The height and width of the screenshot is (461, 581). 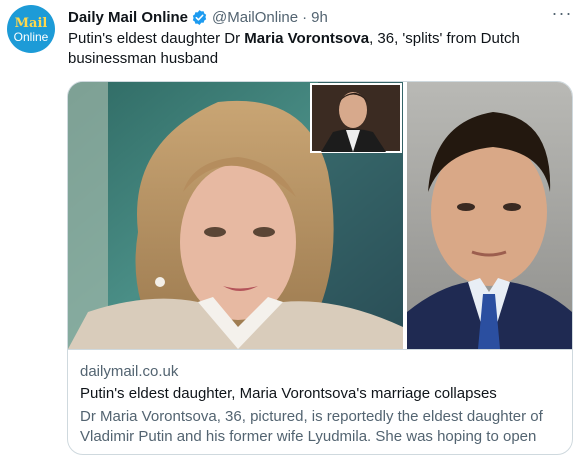 I want to click on tweet-timestamp: 9h, so click(x=319, y=17).